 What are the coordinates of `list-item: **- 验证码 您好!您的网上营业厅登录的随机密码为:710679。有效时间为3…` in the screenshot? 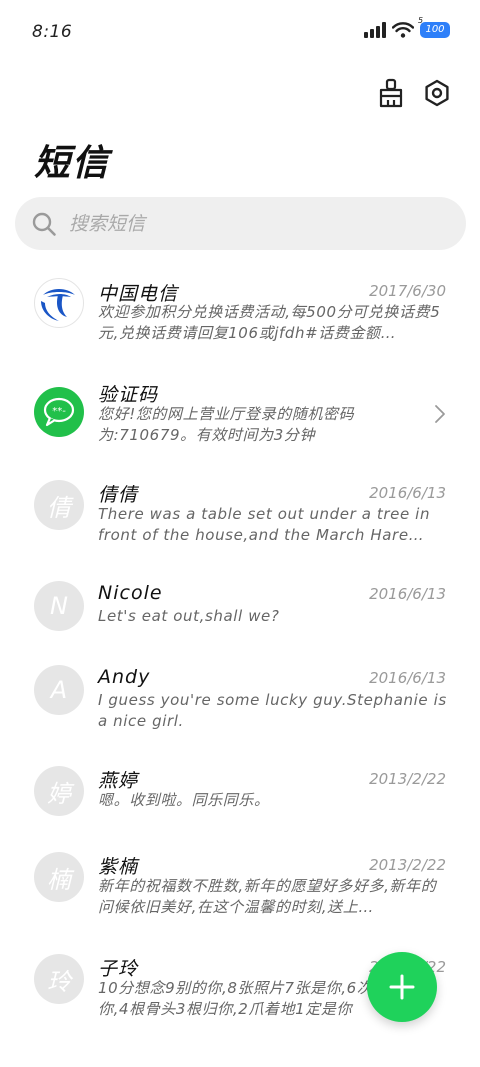 It's located at (240, 420).